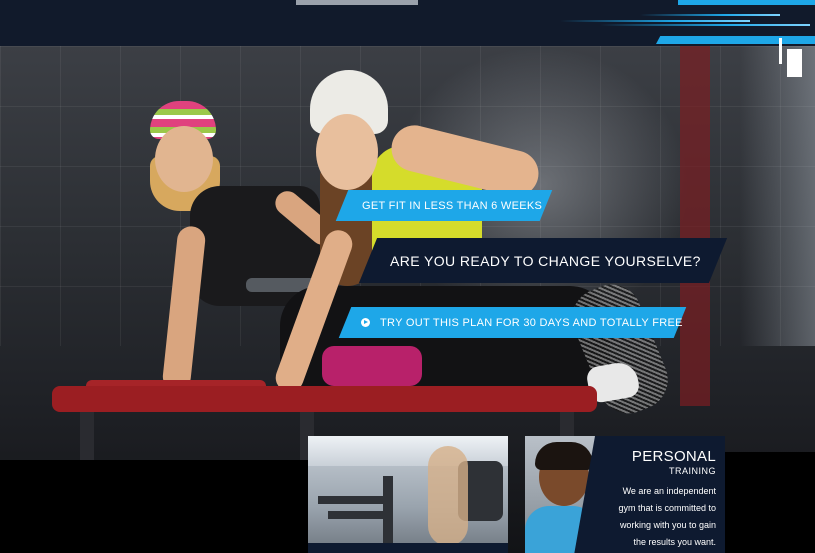 Image resolution: width=815 pixels, height=553 pixels. I want to click on site-header, so click(407, 23).